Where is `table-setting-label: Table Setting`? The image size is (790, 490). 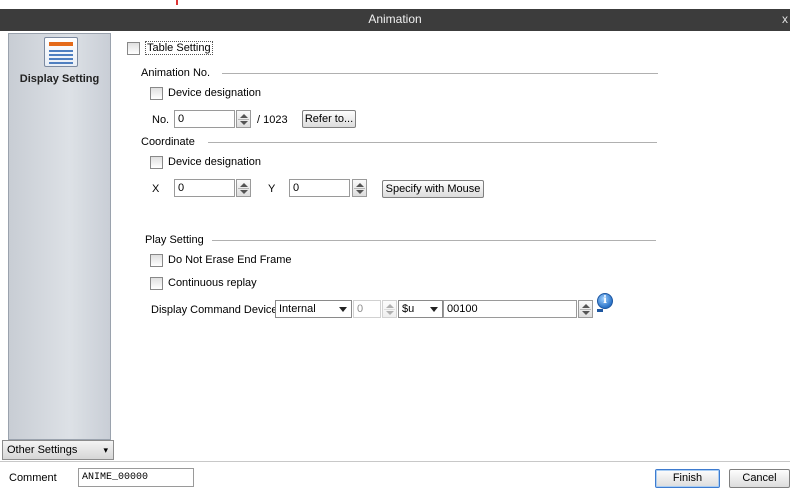 table-setting-label: Table Setting is located at coordinates (179, 48).